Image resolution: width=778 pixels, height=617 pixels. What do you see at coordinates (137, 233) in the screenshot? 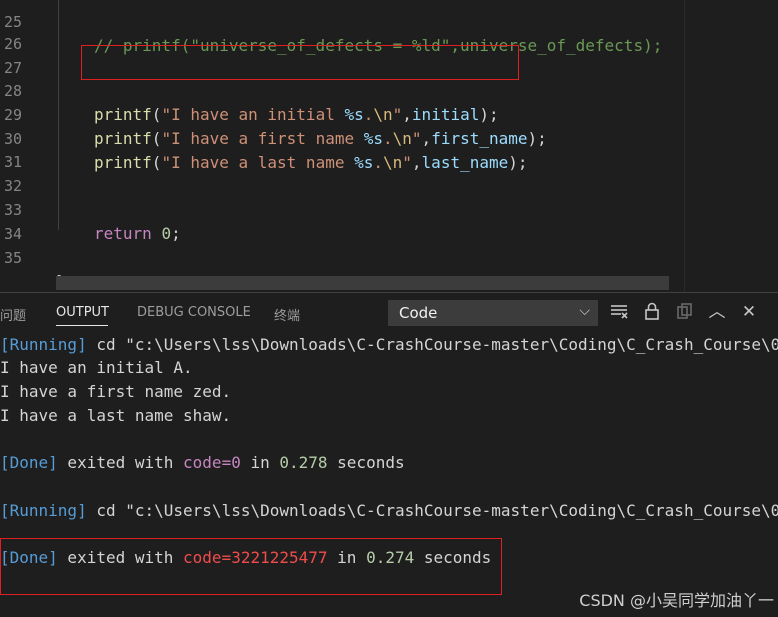
I see `code-text: return 0;` at bounding box center [137, 233].